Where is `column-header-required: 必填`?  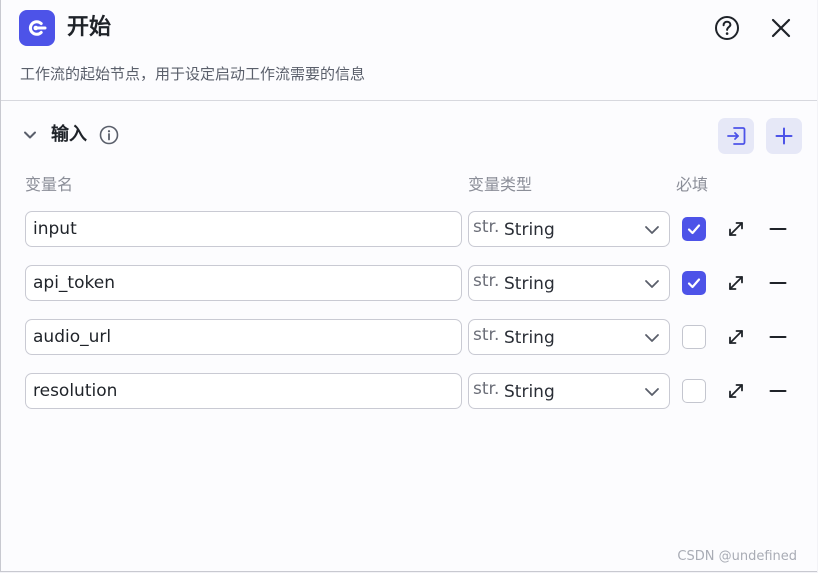
column-header-required: 必填 is located at coordinates (692, 184).